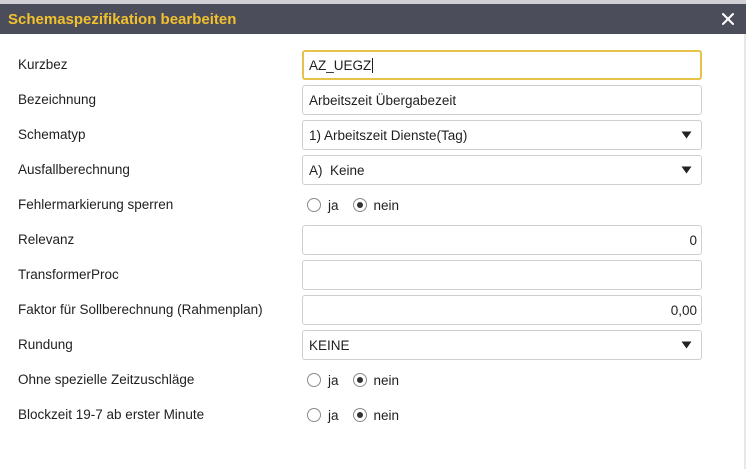 The image size is (746, 469). I want to click on row-kurzbez: Kurzbez AZ_UEGZ, so click(373, 65).